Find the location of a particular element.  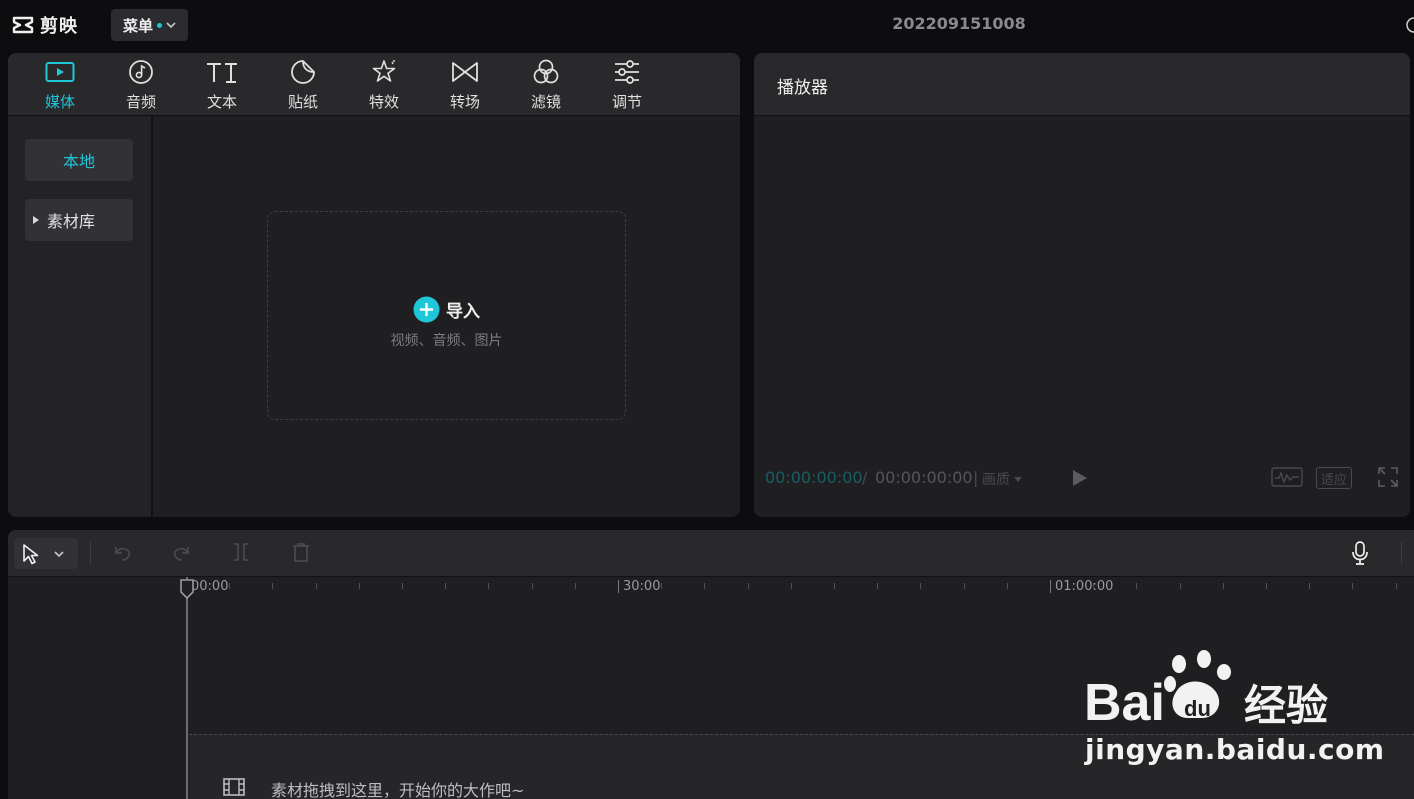

select-tool-button is located at coordinates (46, 553).